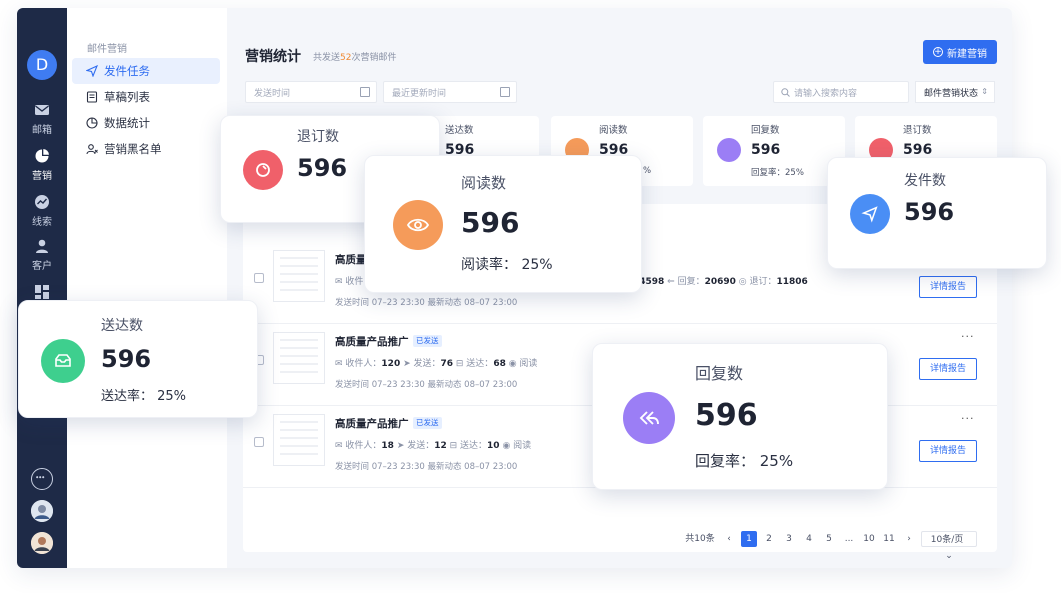 The height and width of the screenshot is (593, 1061). What do you see at coordinates (450, 92) in the screenshot?
I see `update-time-picker: 最近更新时间` at bounding box center [450, 92].